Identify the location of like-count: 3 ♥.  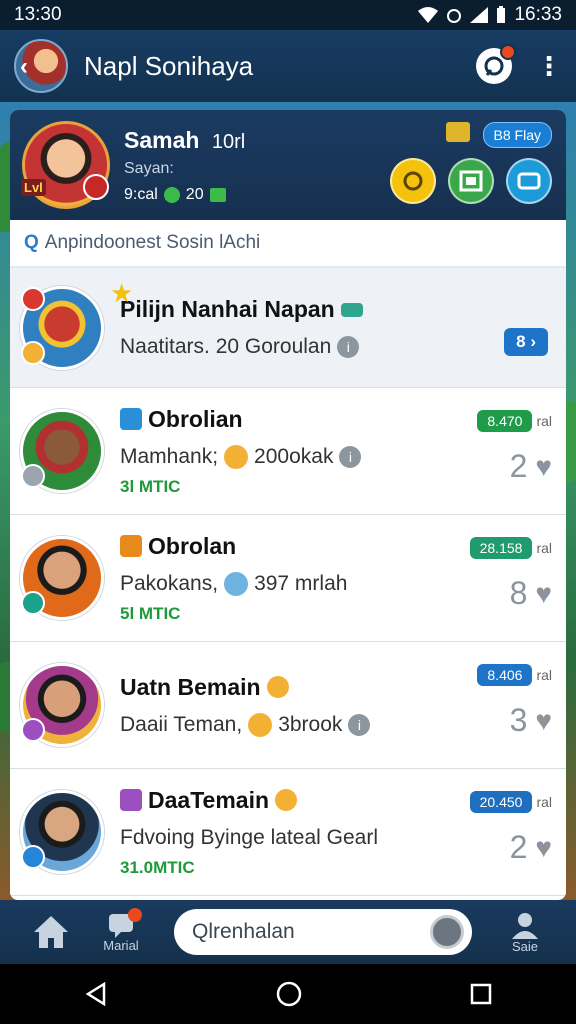
(492, 720).